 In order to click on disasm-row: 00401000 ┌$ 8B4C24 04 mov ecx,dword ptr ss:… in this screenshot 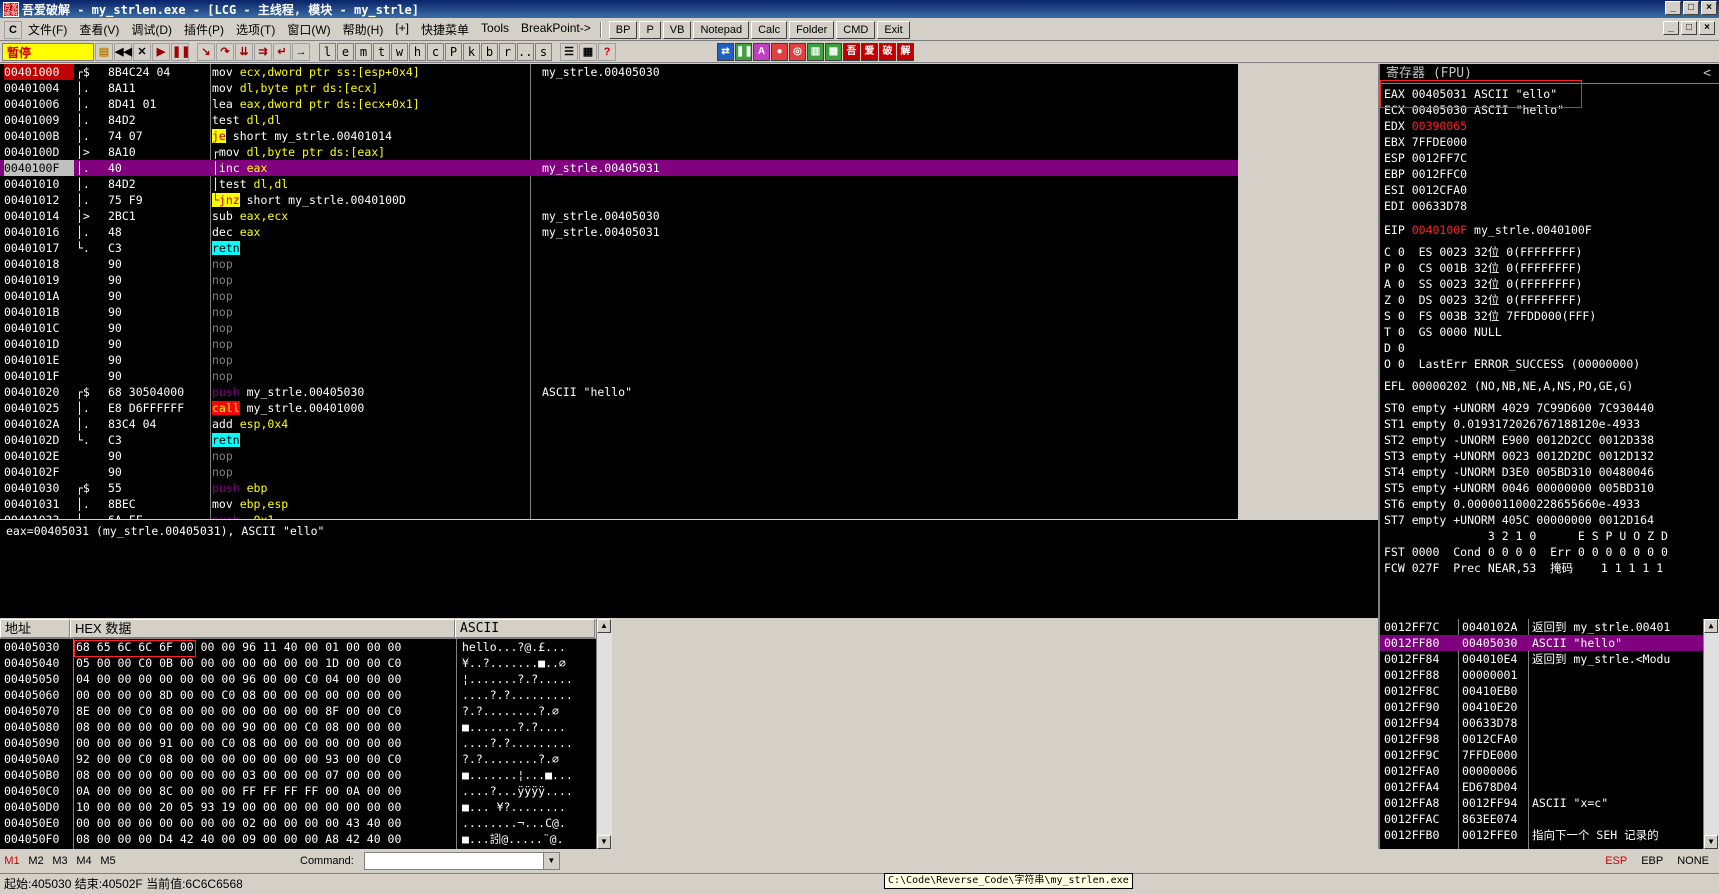, I will do `click(619, 72)`.